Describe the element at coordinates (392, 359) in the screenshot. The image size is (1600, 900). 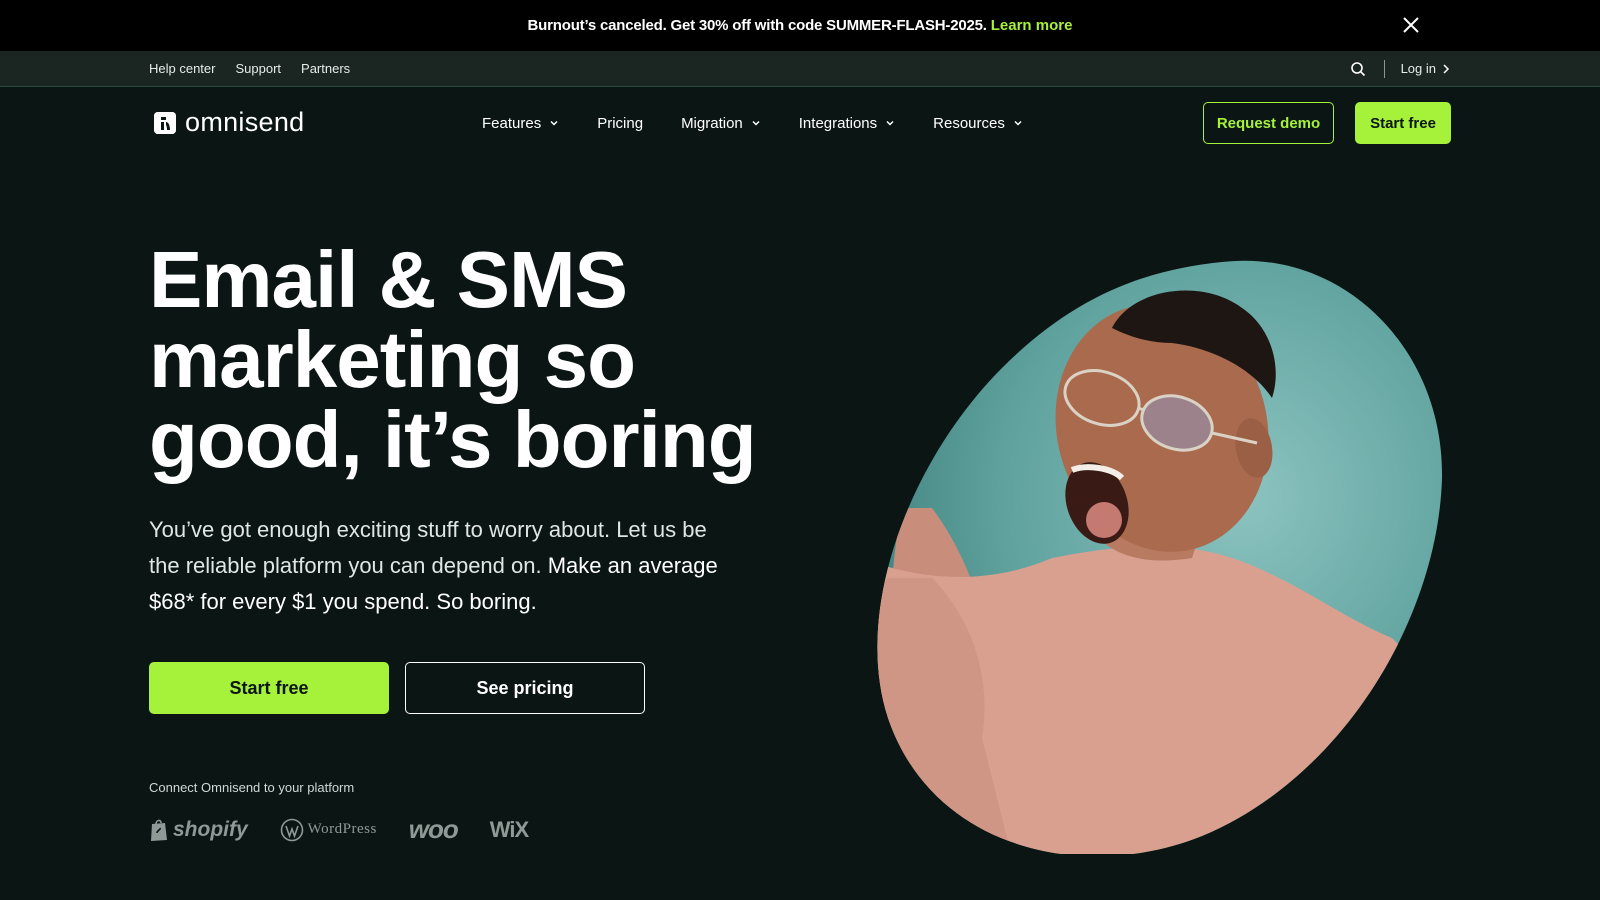
I see `headline-line-2: marketing so` at that location.